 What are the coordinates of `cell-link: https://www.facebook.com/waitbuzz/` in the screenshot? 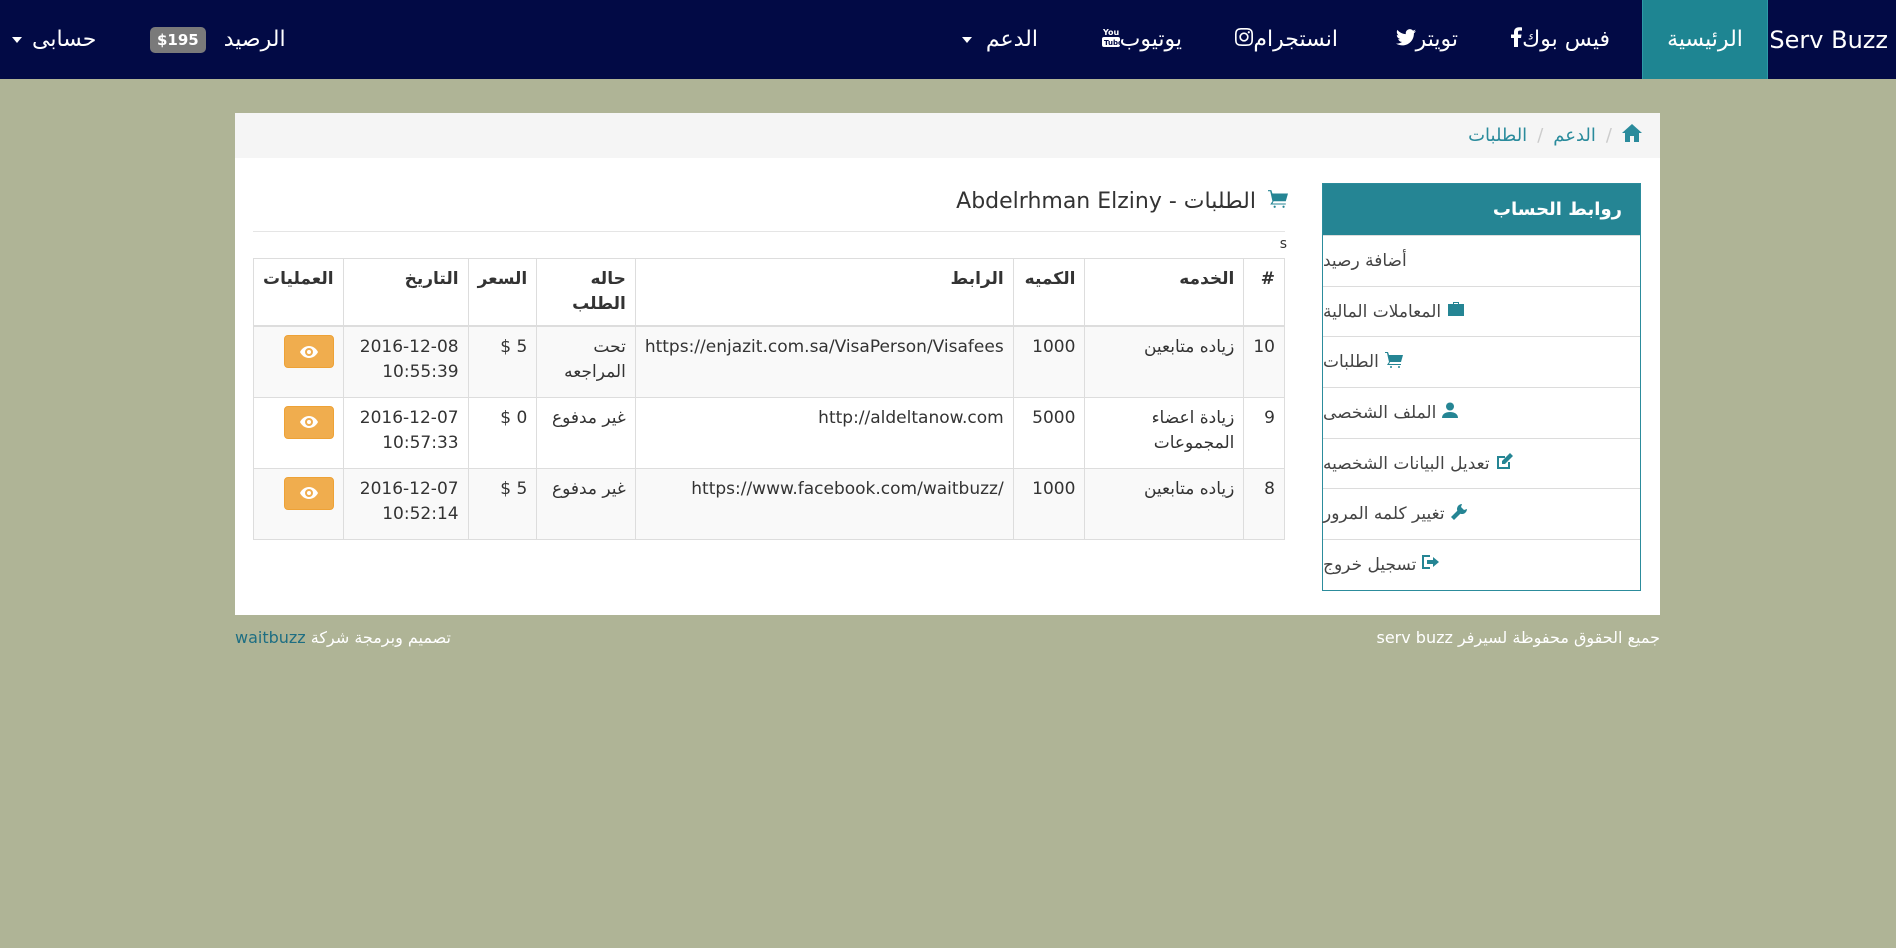 It's located at (824, 503).